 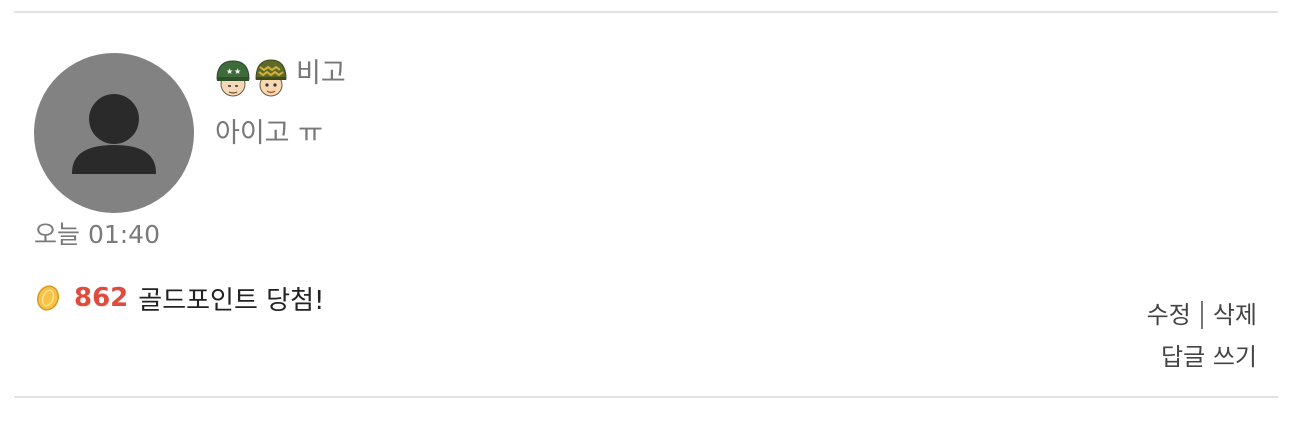 I want to click on edit-button: 수정, so click(x=1169, y=315).